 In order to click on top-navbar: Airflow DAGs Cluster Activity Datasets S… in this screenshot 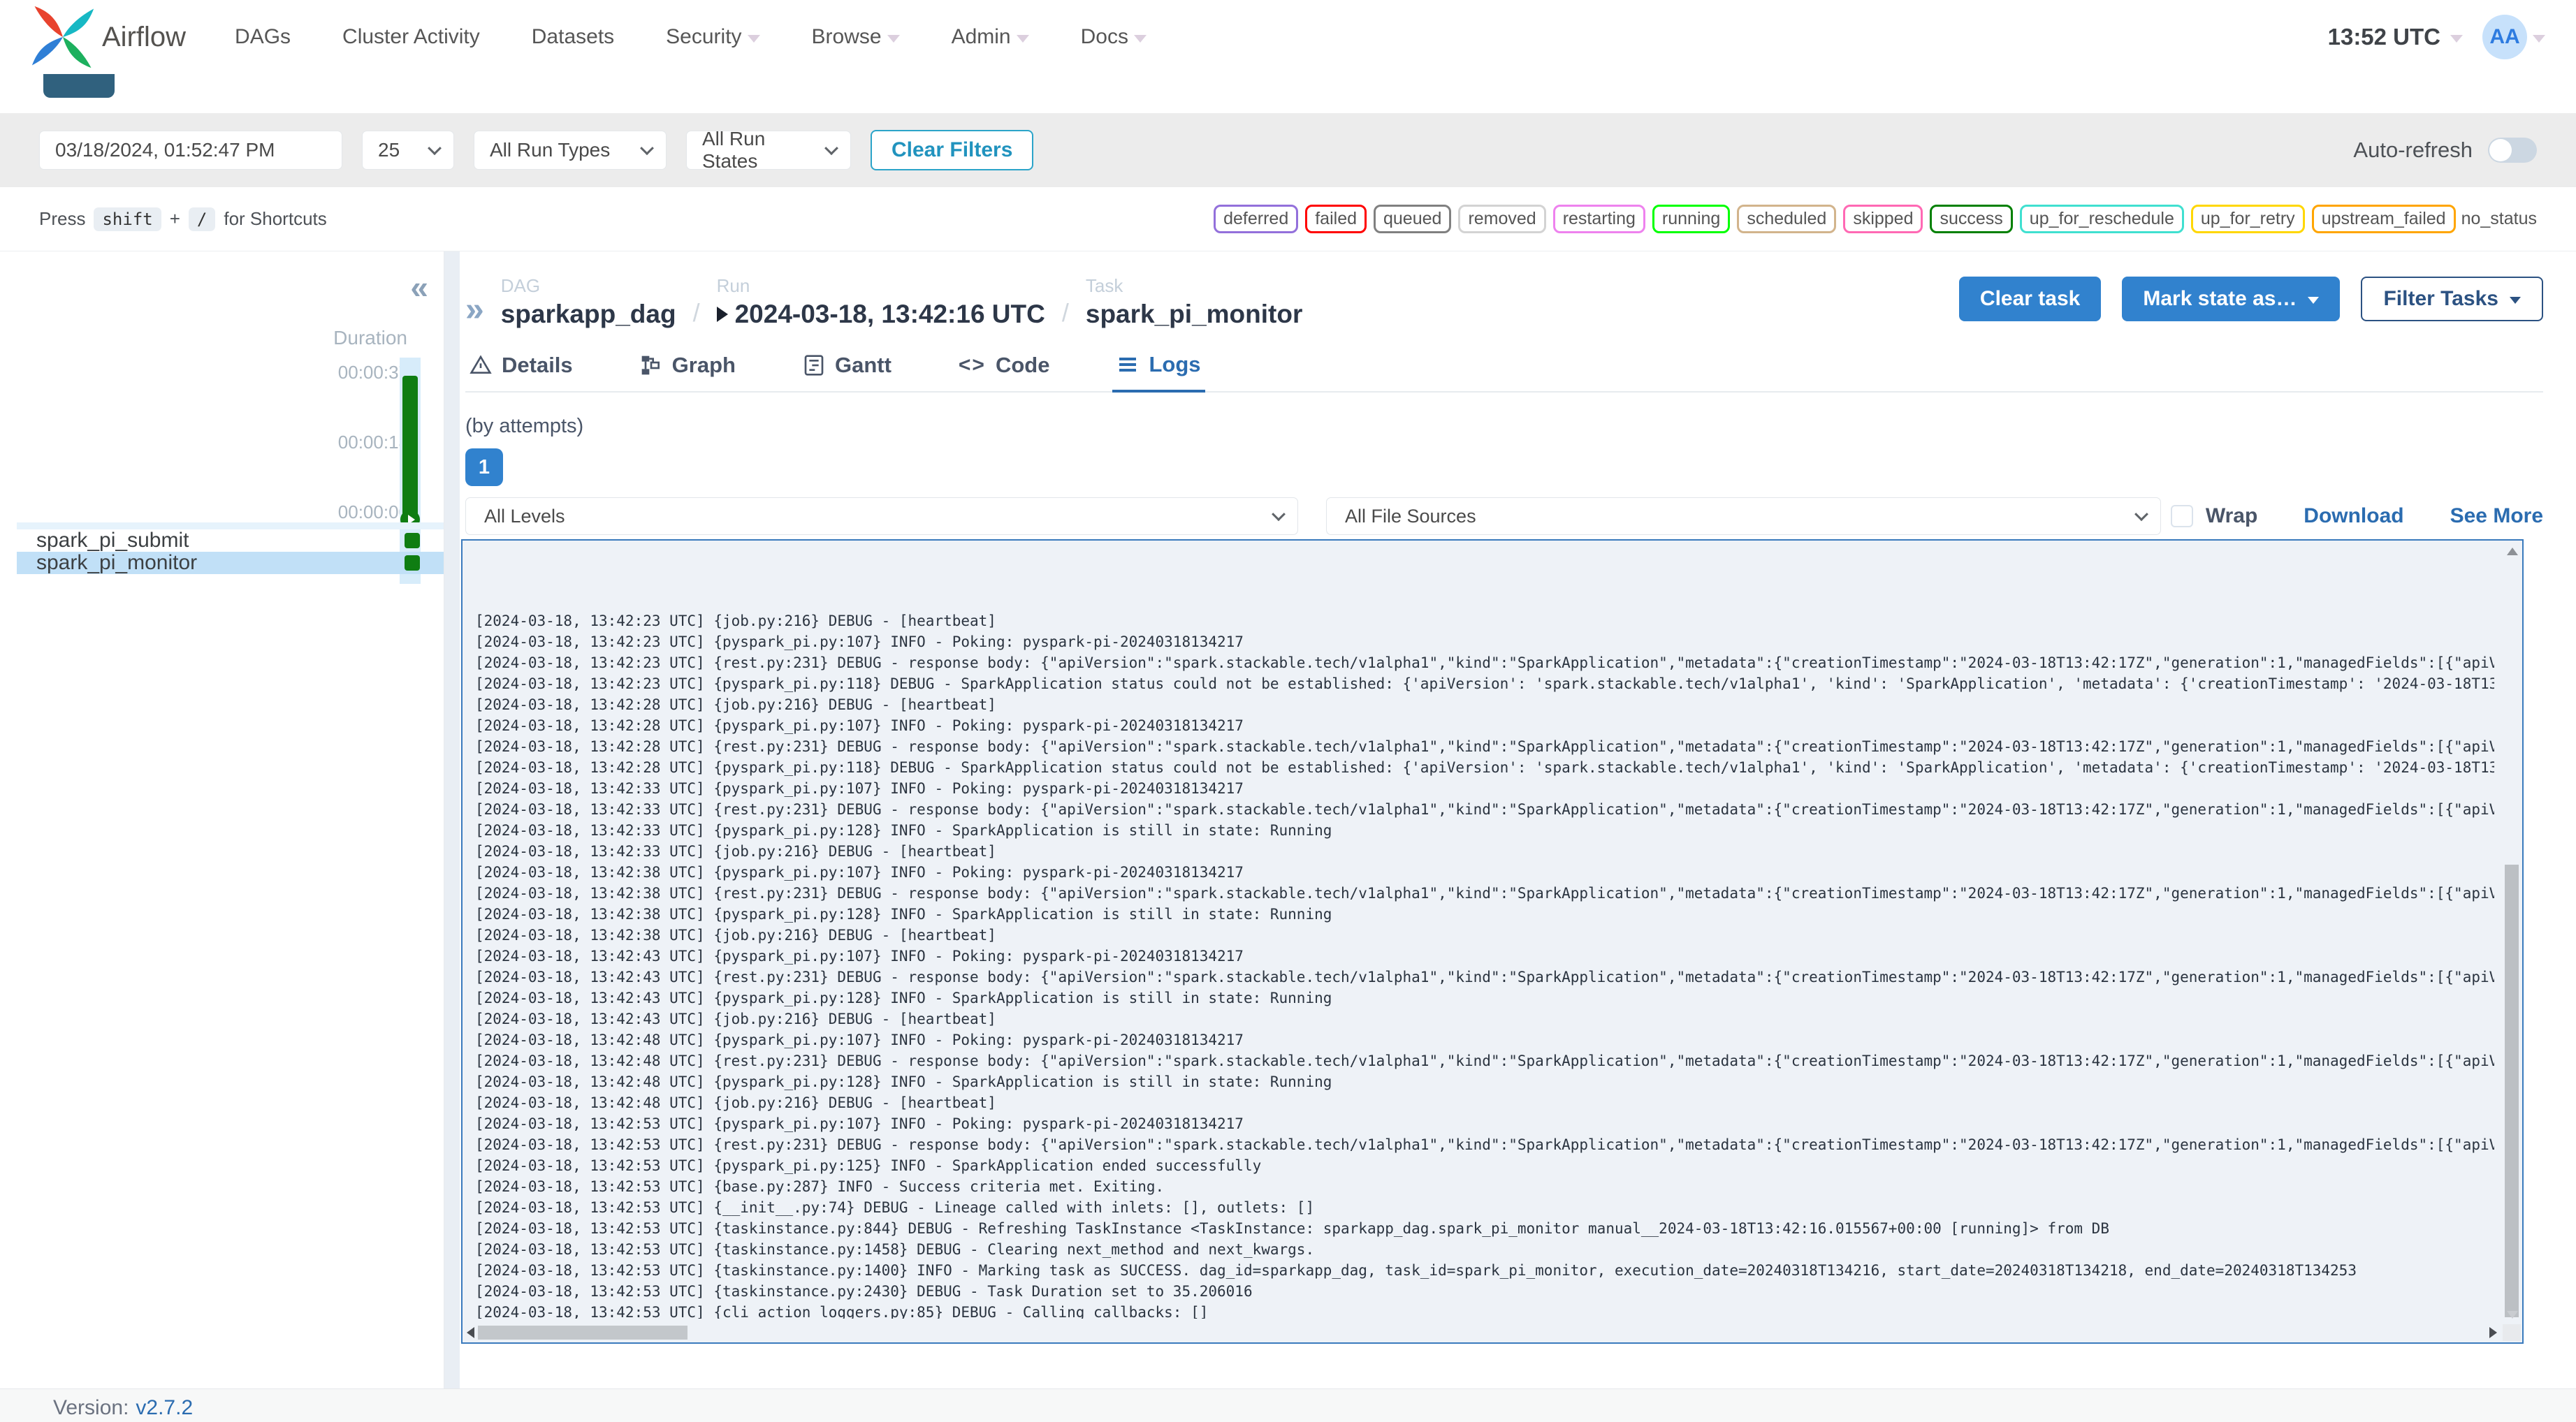, I will do `click(1288, 37)`.